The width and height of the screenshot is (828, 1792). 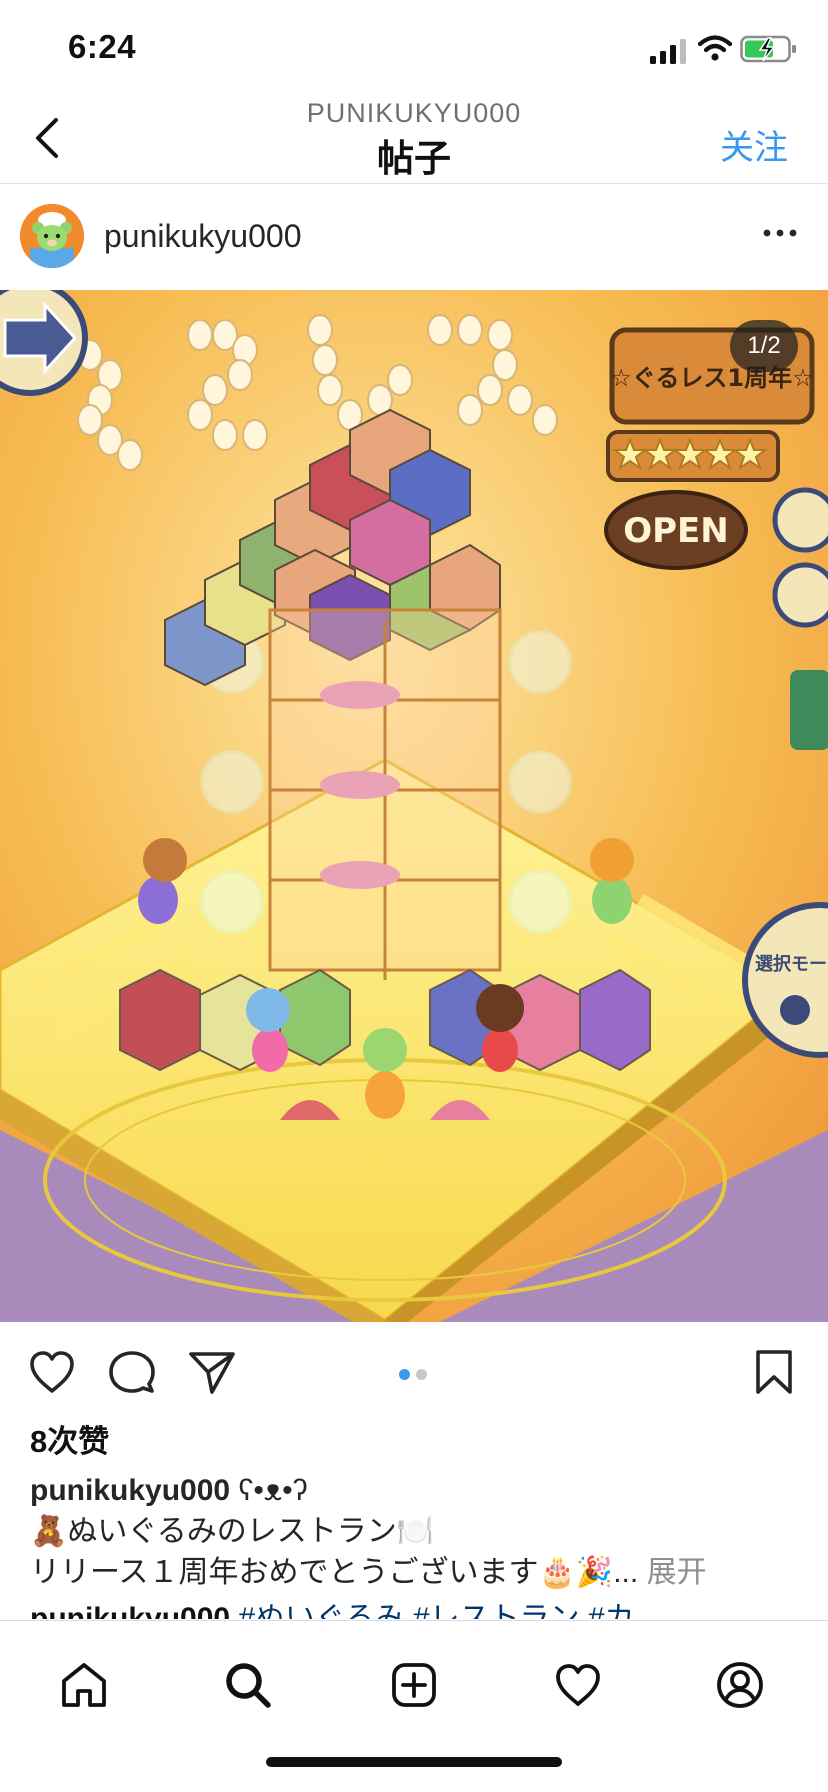 I want to click on expand-caption-link: 展开, so click(x=677, y=1572).